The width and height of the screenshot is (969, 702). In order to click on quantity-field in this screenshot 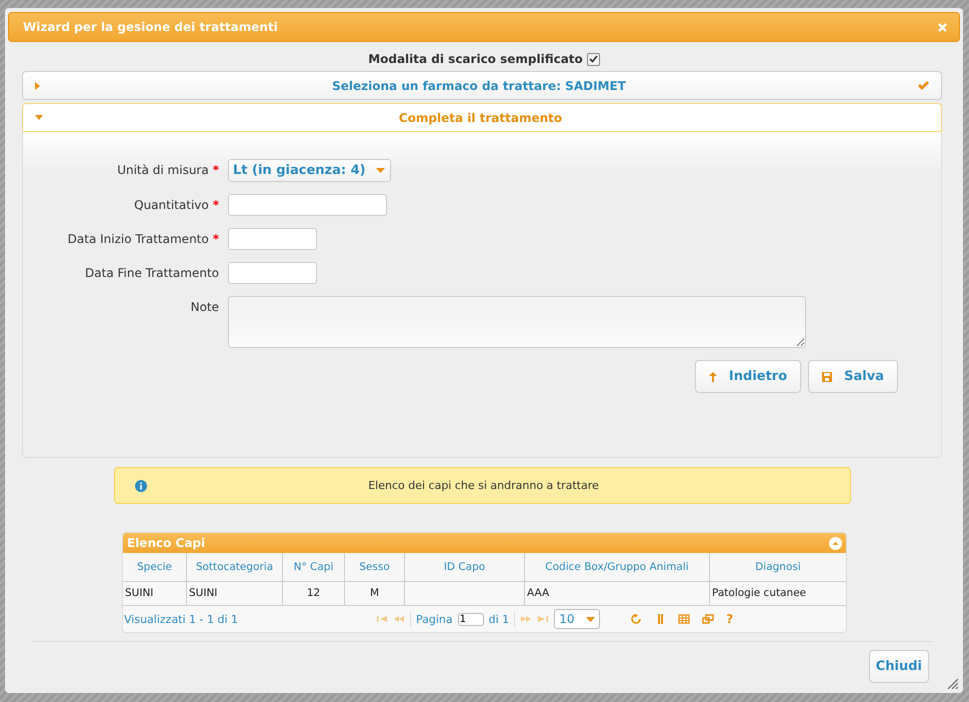, I will do `click(307, 205)`.